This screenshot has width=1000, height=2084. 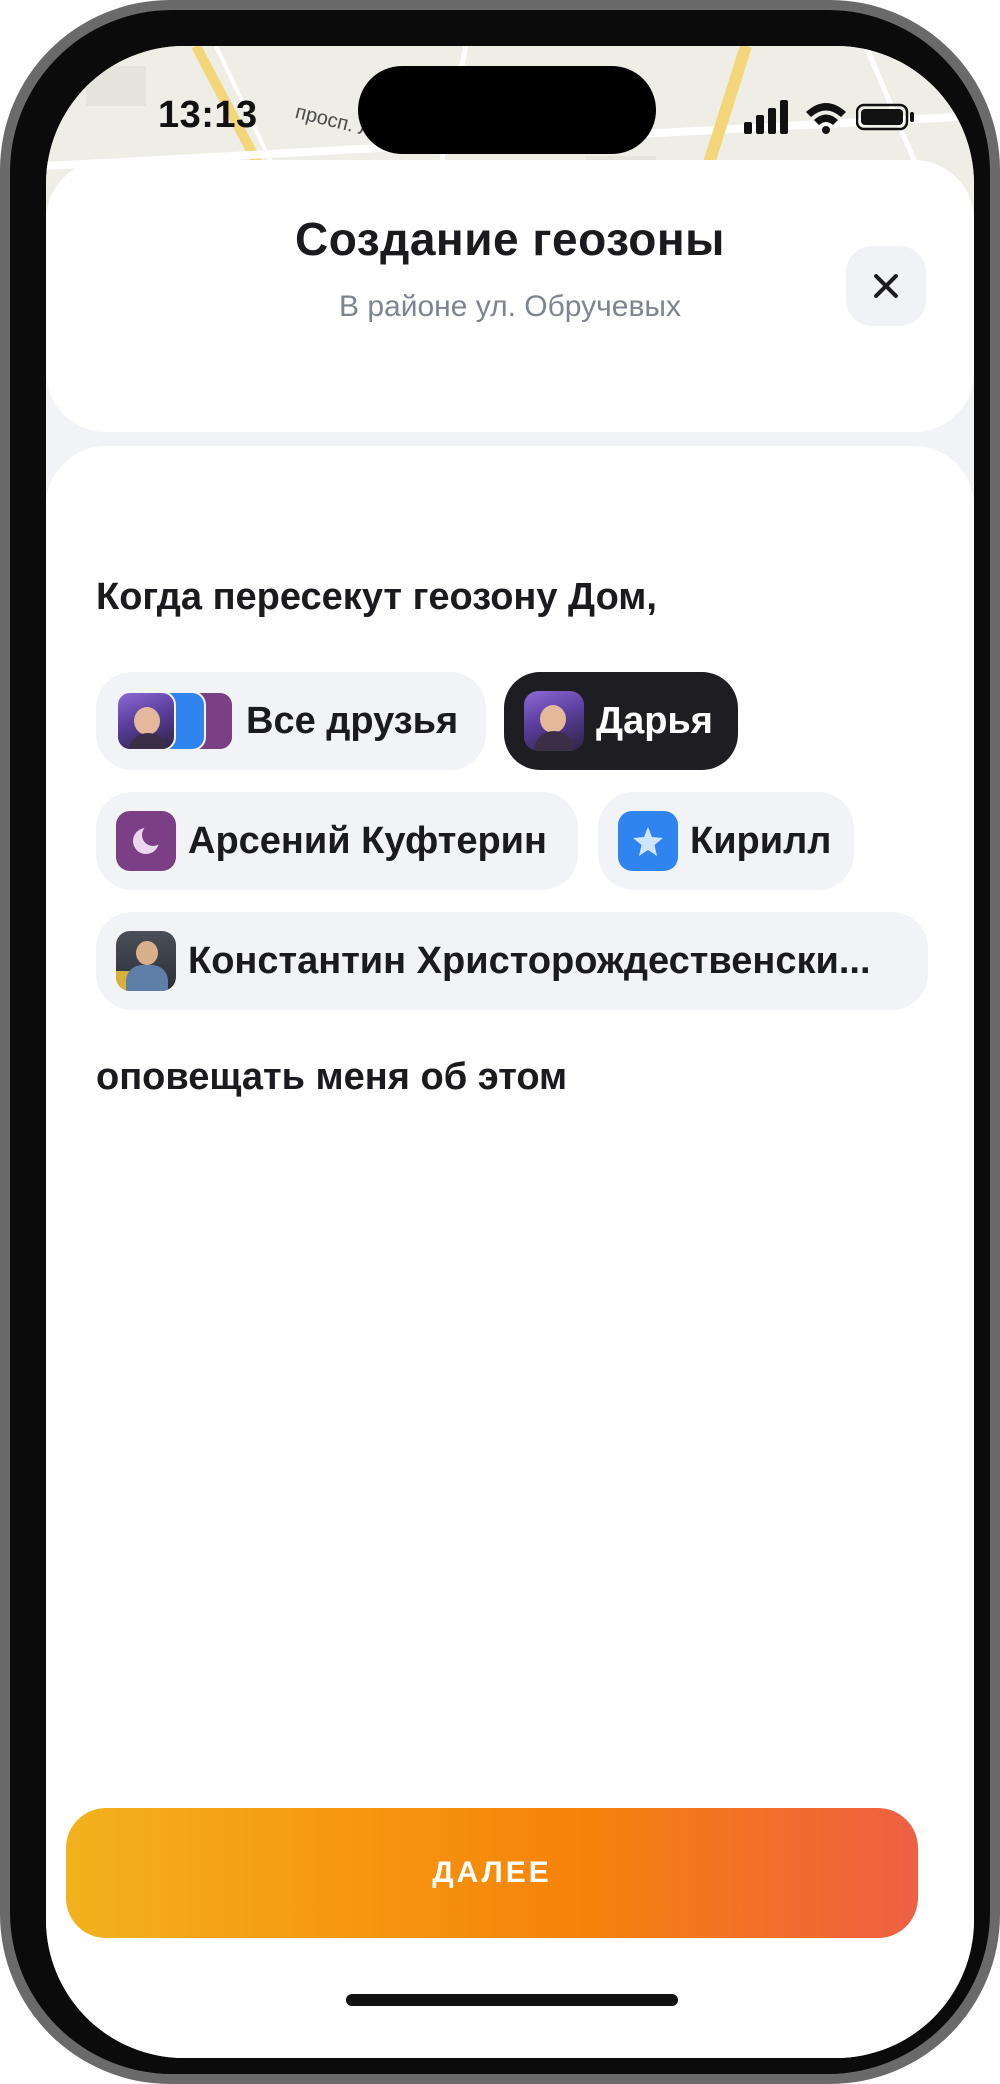 What do you see at coordinates (885, 117) in the screenshot?
I see `battery-icon` at bounding box center [885, 117].